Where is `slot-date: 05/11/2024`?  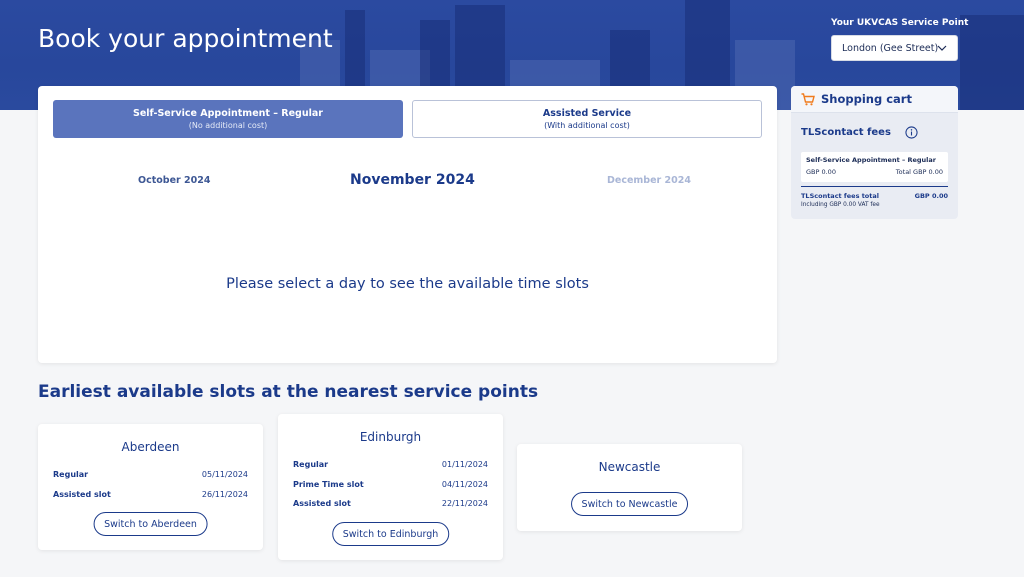 slot-date: 05/11/2024 is located at coordinates (224, 474).